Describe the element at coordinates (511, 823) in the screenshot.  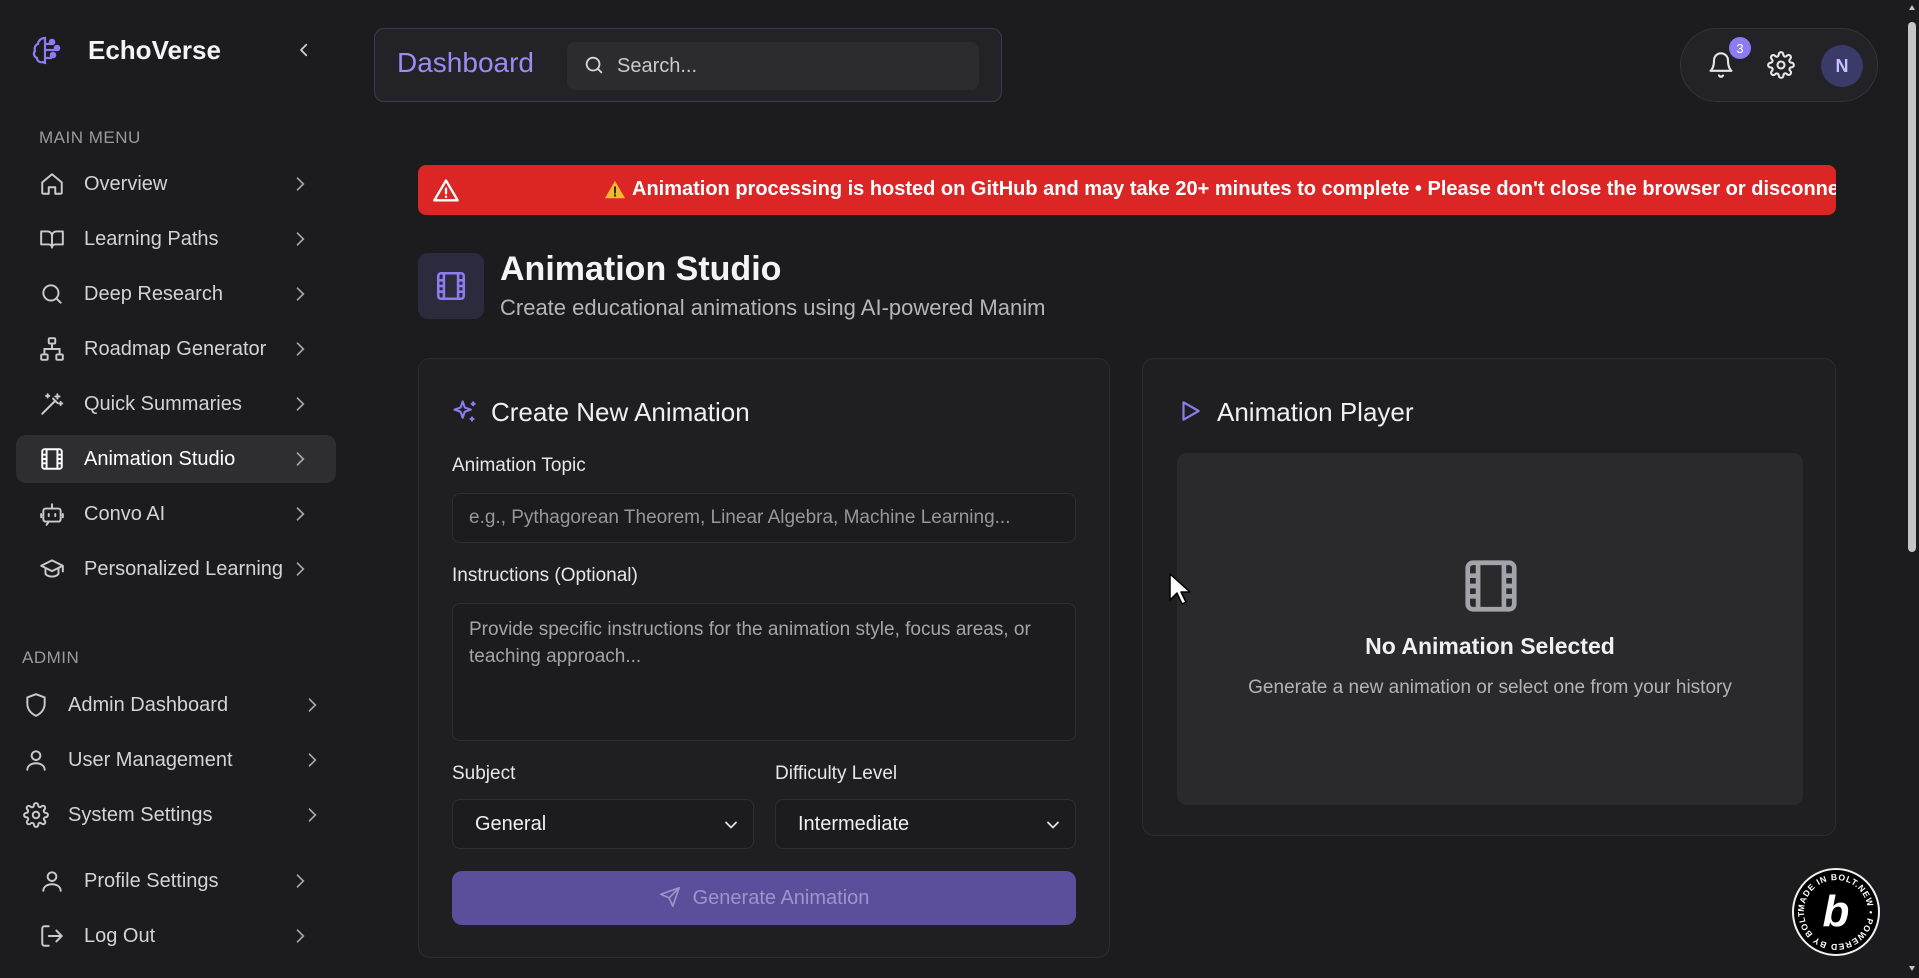
I see `subject-value: General` at that location.